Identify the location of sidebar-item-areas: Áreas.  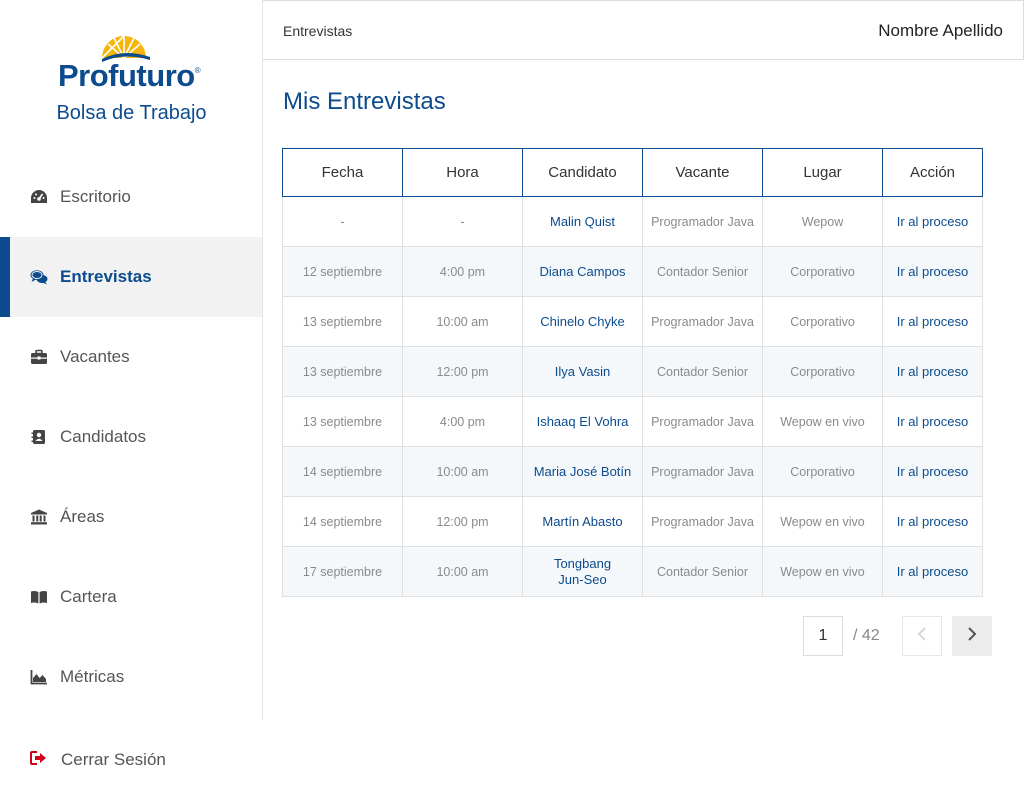
(131, 517).